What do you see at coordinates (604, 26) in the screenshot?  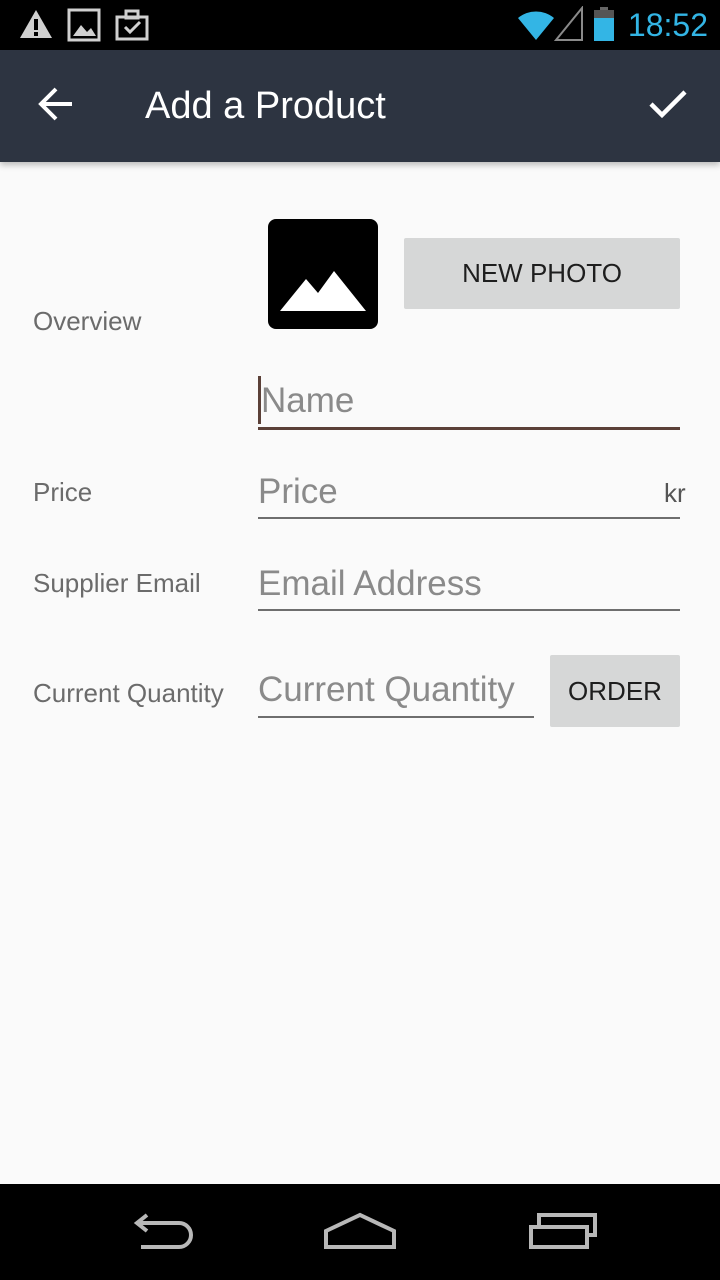 I see `battery-icon` at bounding box center [604, 26].